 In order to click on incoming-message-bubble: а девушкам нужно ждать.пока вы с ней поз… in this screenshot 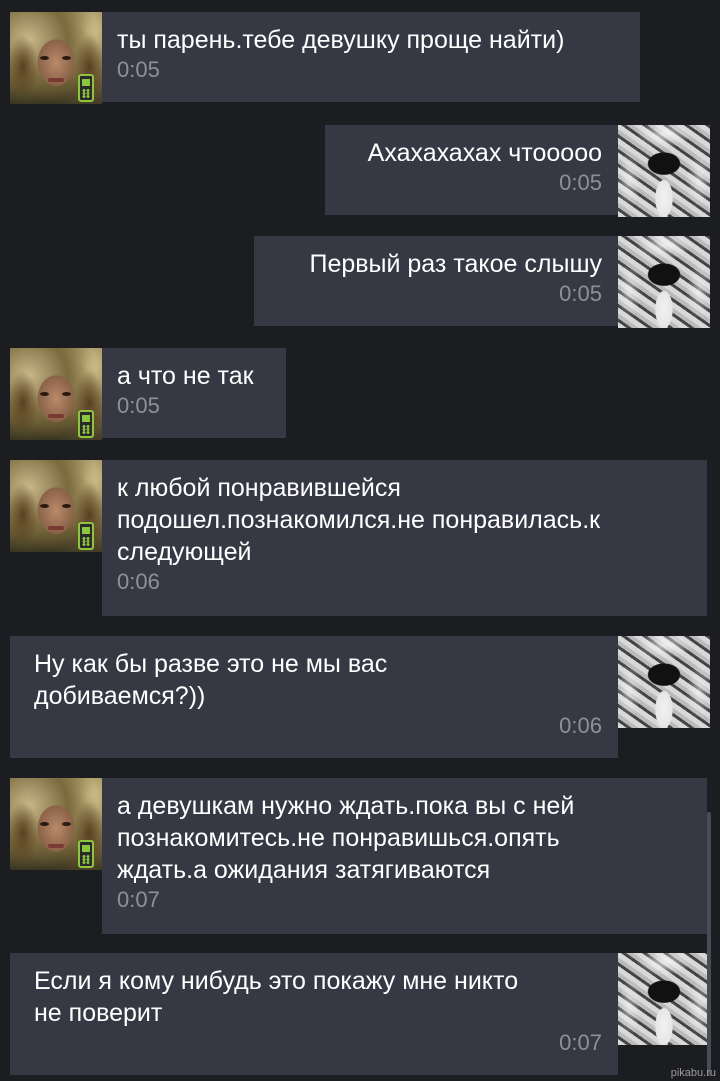, I will do `click(404, 856)`.